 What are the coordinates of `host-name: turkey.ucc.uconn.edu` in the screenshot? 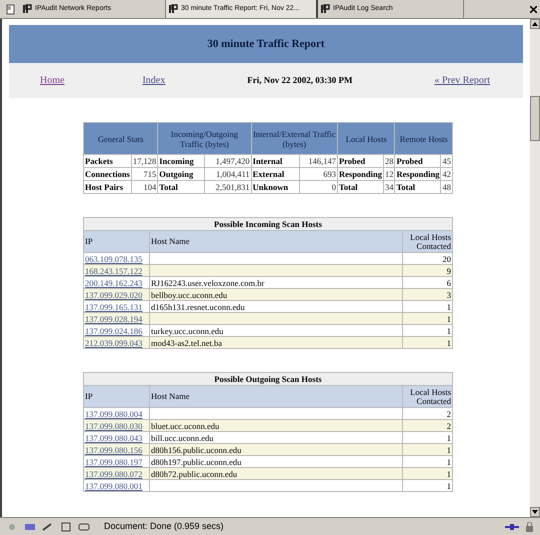 It's located at (187, 331).